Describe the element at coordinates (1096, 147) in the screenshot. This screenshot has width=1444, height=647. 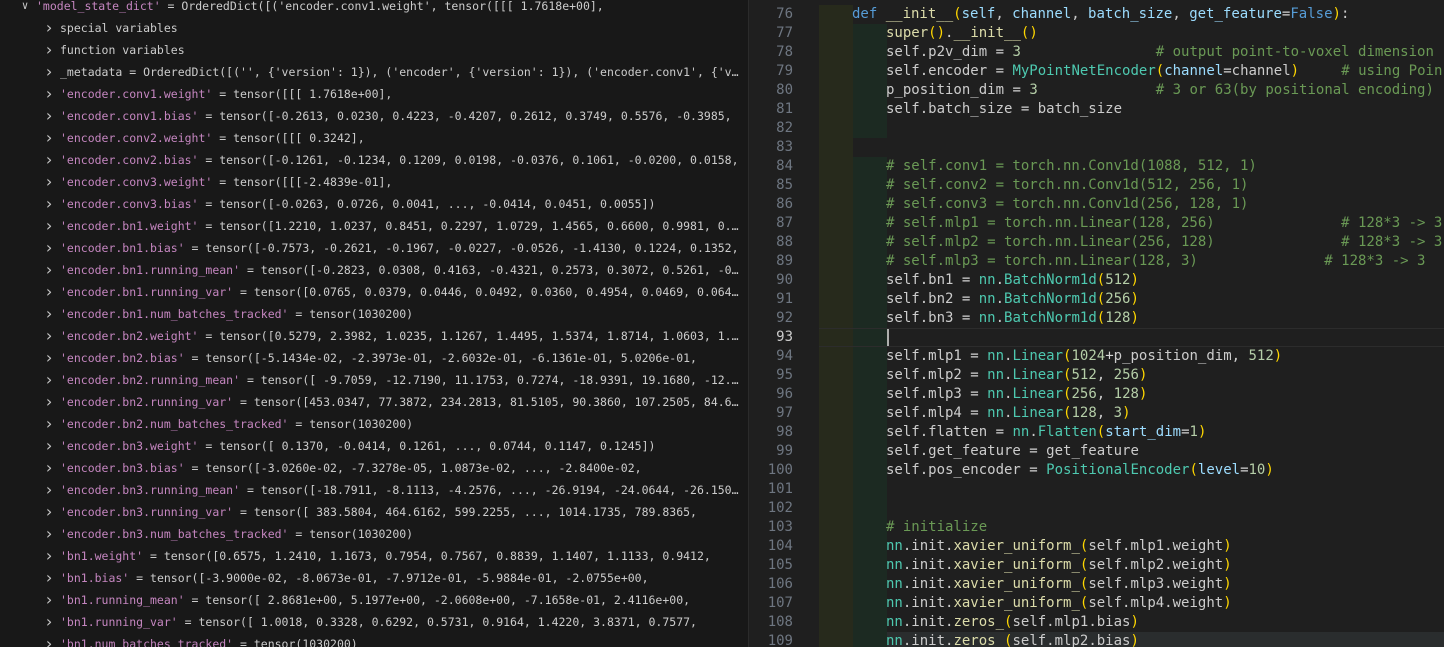
I see `code-line: 83` at that location.